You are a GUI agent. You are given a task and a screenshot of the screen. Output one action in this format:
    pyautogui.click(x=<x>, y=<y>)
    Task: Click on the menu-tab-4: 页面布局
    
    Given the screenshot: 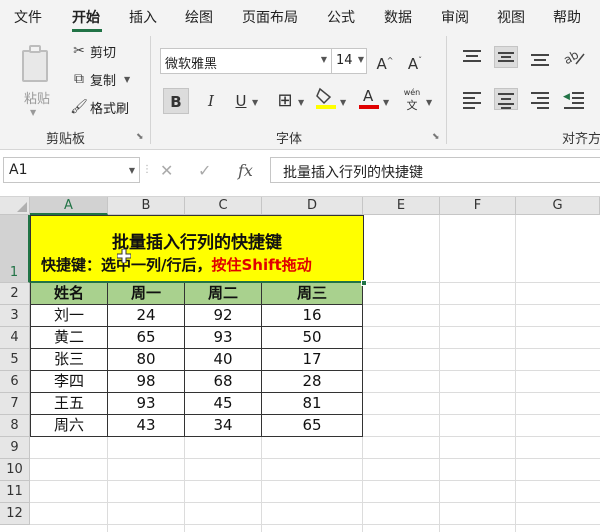 What is the action you would take?
    pyautogui.click(x=270, y=17)
    